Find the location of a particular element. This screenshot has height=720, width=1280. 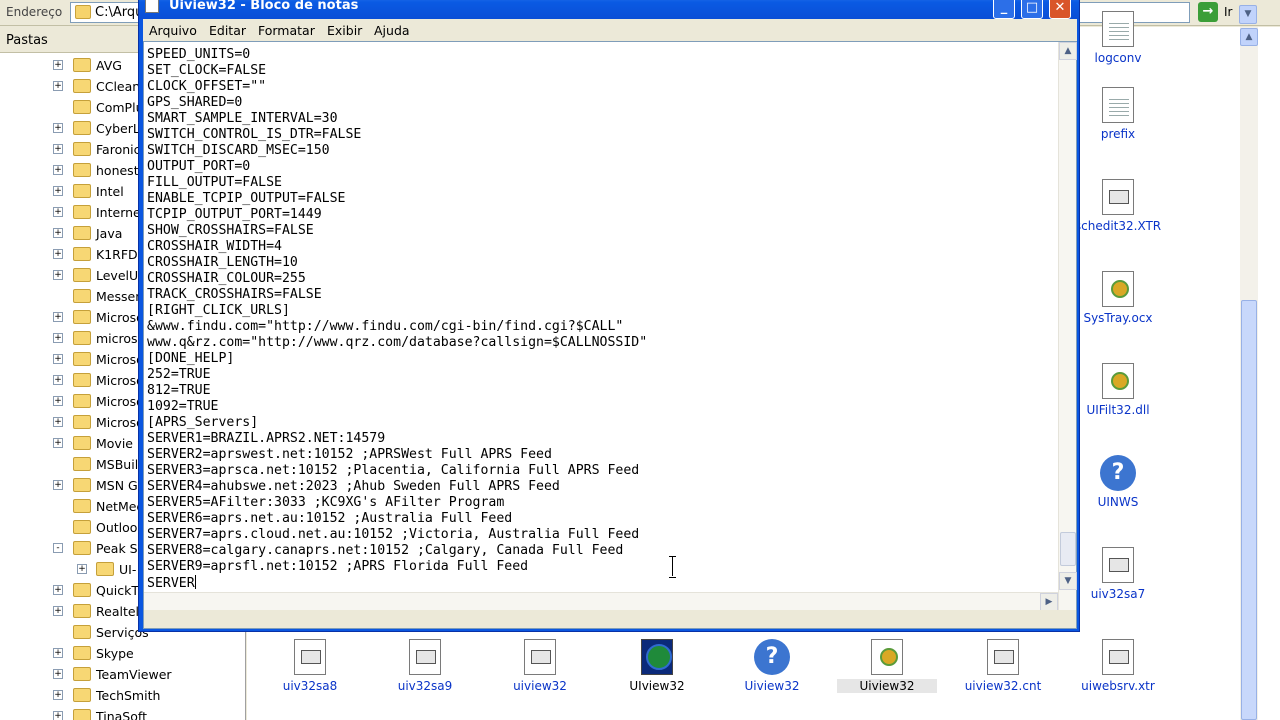

tree-item-label: Intel is located at coordinates (110, 191).